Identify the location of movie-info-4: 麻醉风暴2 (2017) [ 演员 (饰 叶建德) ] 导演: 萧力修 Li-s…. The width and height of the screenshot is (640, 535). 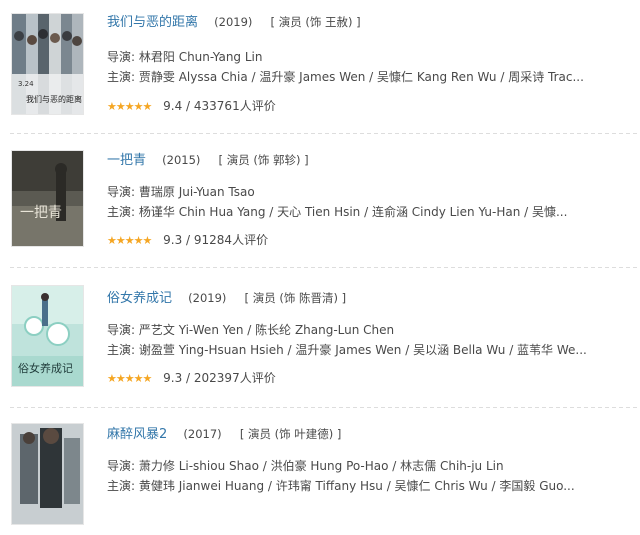
(371, 460).